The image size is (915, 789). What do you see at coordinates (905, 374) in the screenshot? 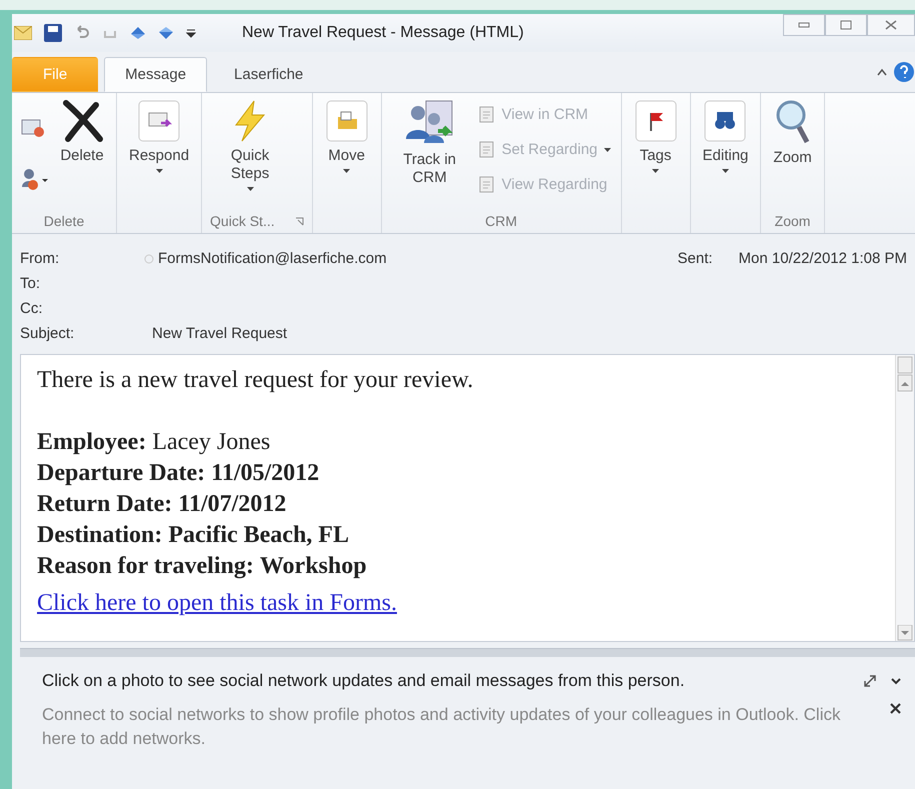
I see `scroll-up-icon` at bounding box center [905, 374].